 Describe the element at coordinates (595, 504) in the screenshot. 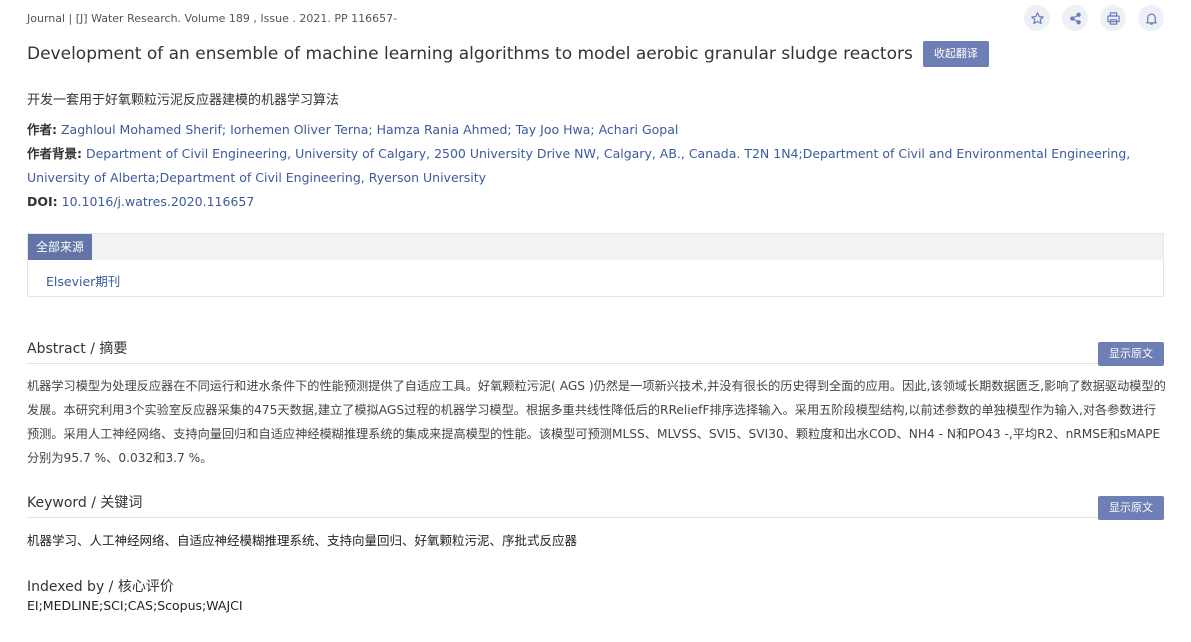

I see `keyword-header: Keyword / 关键词 显示原文` at that location.